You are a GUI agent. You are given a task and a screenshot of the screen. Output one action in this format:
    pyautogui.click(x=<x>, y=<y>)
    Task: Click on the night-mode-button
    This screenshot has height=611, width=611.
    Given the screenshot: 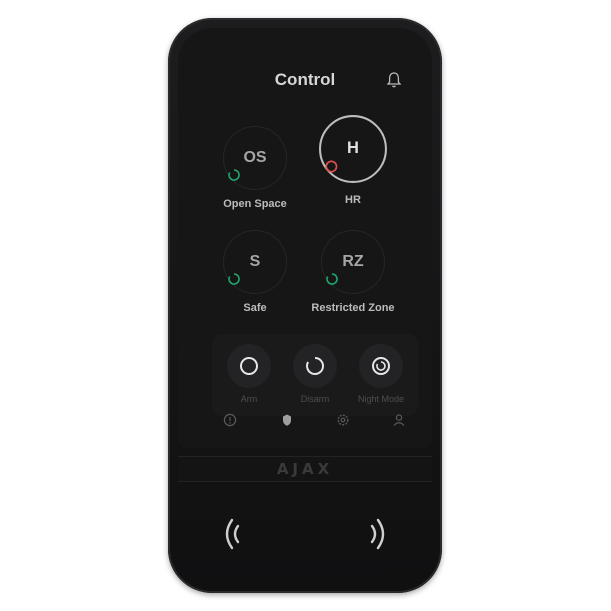 What is the action you would take?
    pyautogui.click(x=381, y=366)
    